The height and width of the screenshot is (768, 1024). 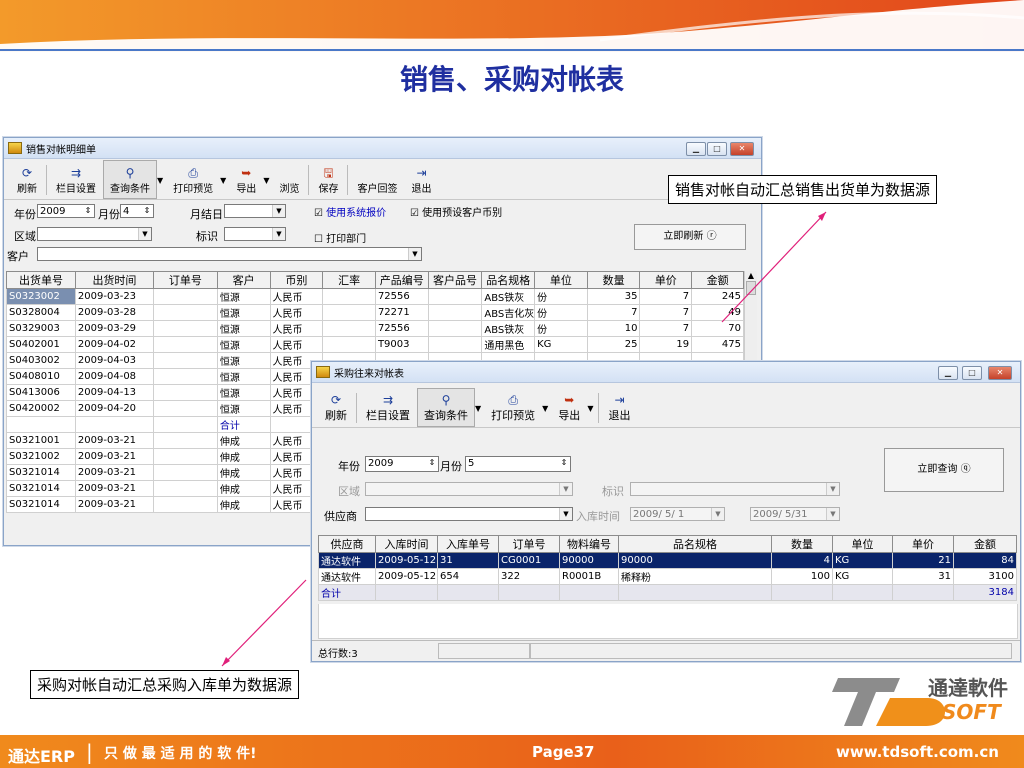 What do you see at coordinates (803, 189) in the screenshot?
I see `sales-callout: 销售对帐自动汇总销售出货单为数据源` at bounding box center [803, 189].